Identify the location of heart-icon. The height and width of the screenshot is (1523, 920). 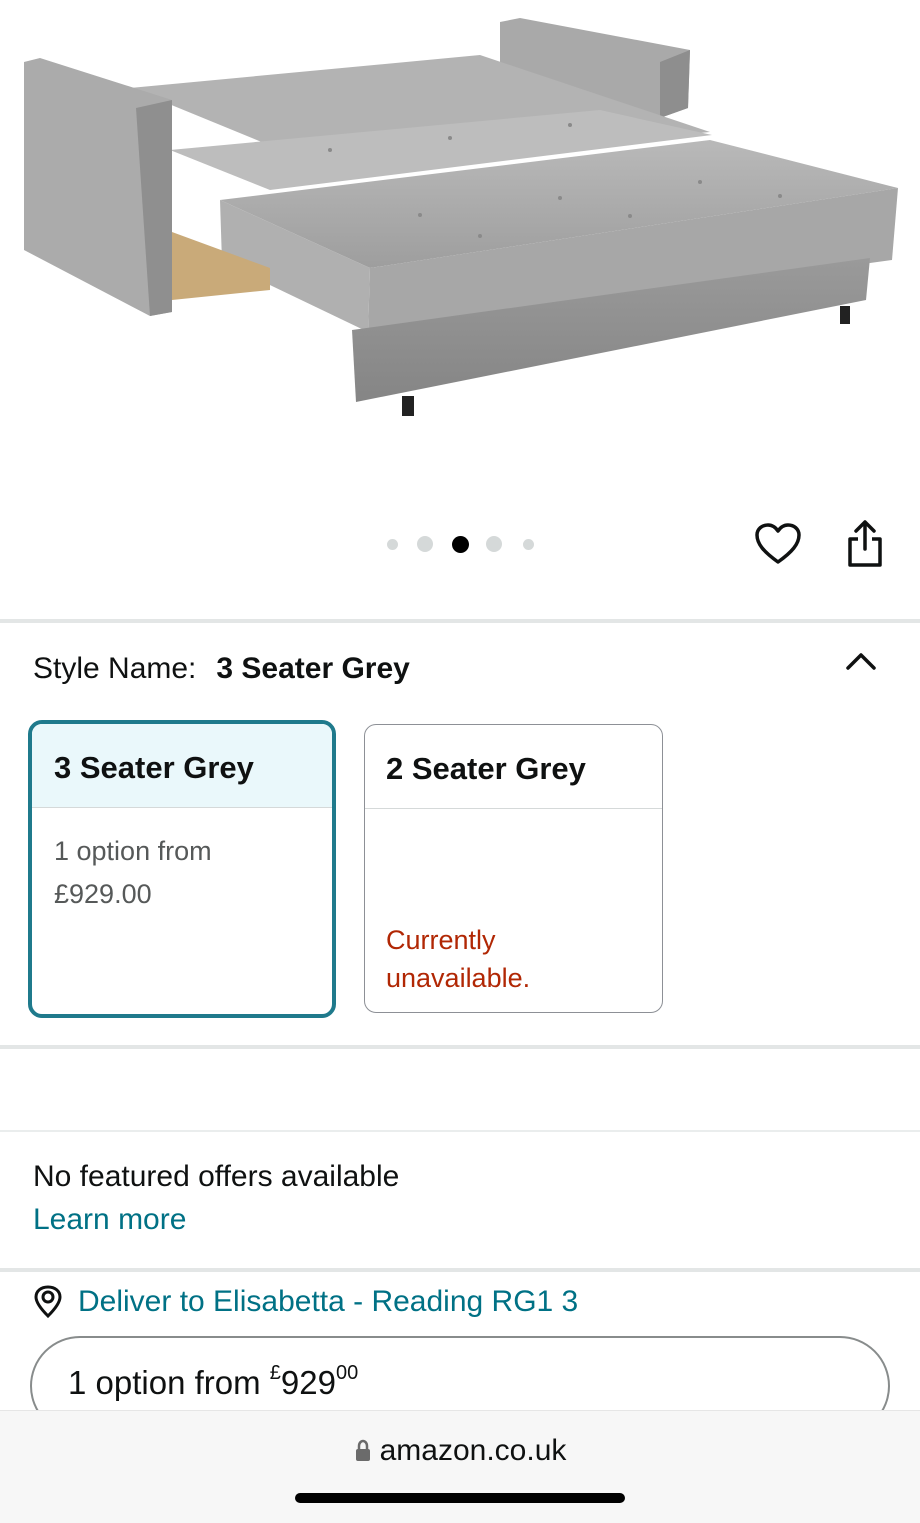
(778, 543).